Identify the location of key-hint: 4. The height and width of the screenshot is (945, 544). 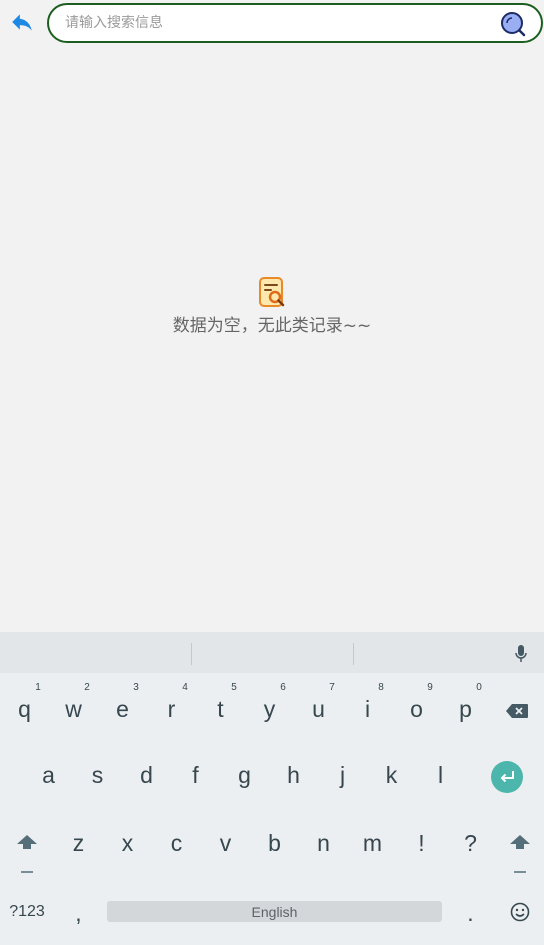
(185, 687).